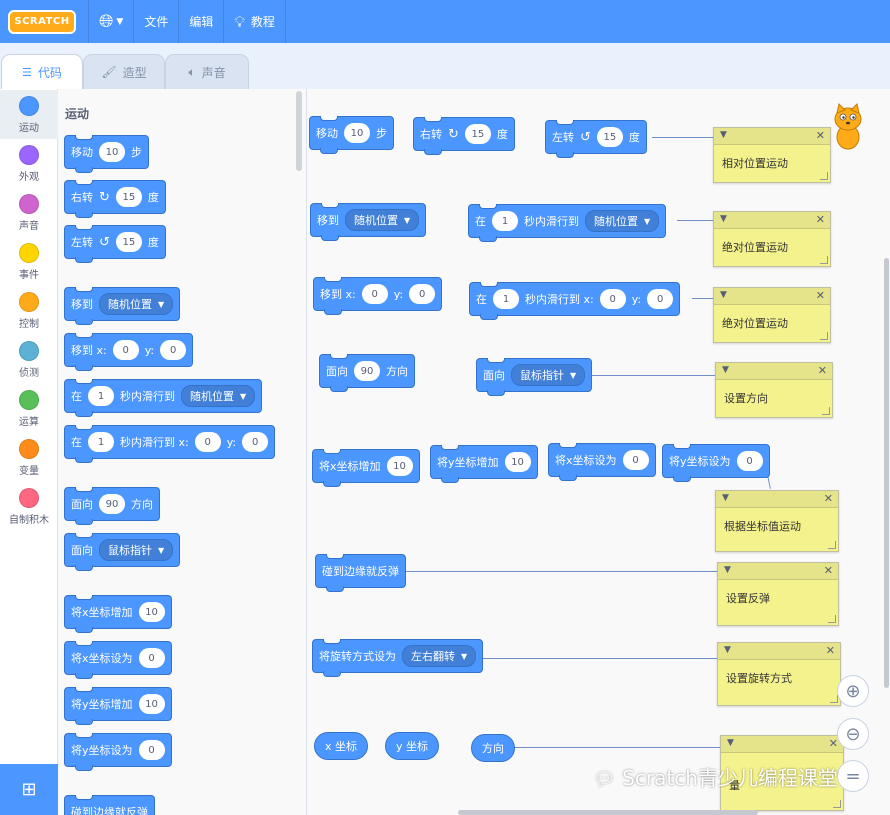 The height and width of the screenshot is (815, 890). Describe the element at coordinates (29, 212) in the screenshot. I see `category-sound: 声音` at that location.